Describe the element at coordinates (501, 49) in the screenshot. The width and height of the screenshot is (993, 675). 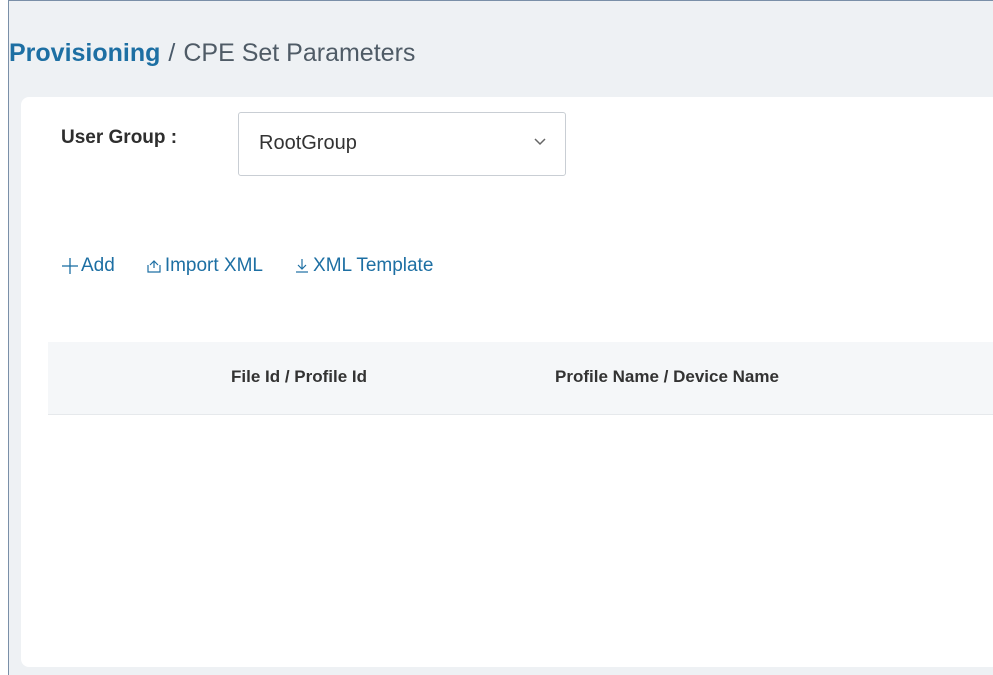
I see `breadcrumb: Provisioning / CPE Set Parameters` at that location.